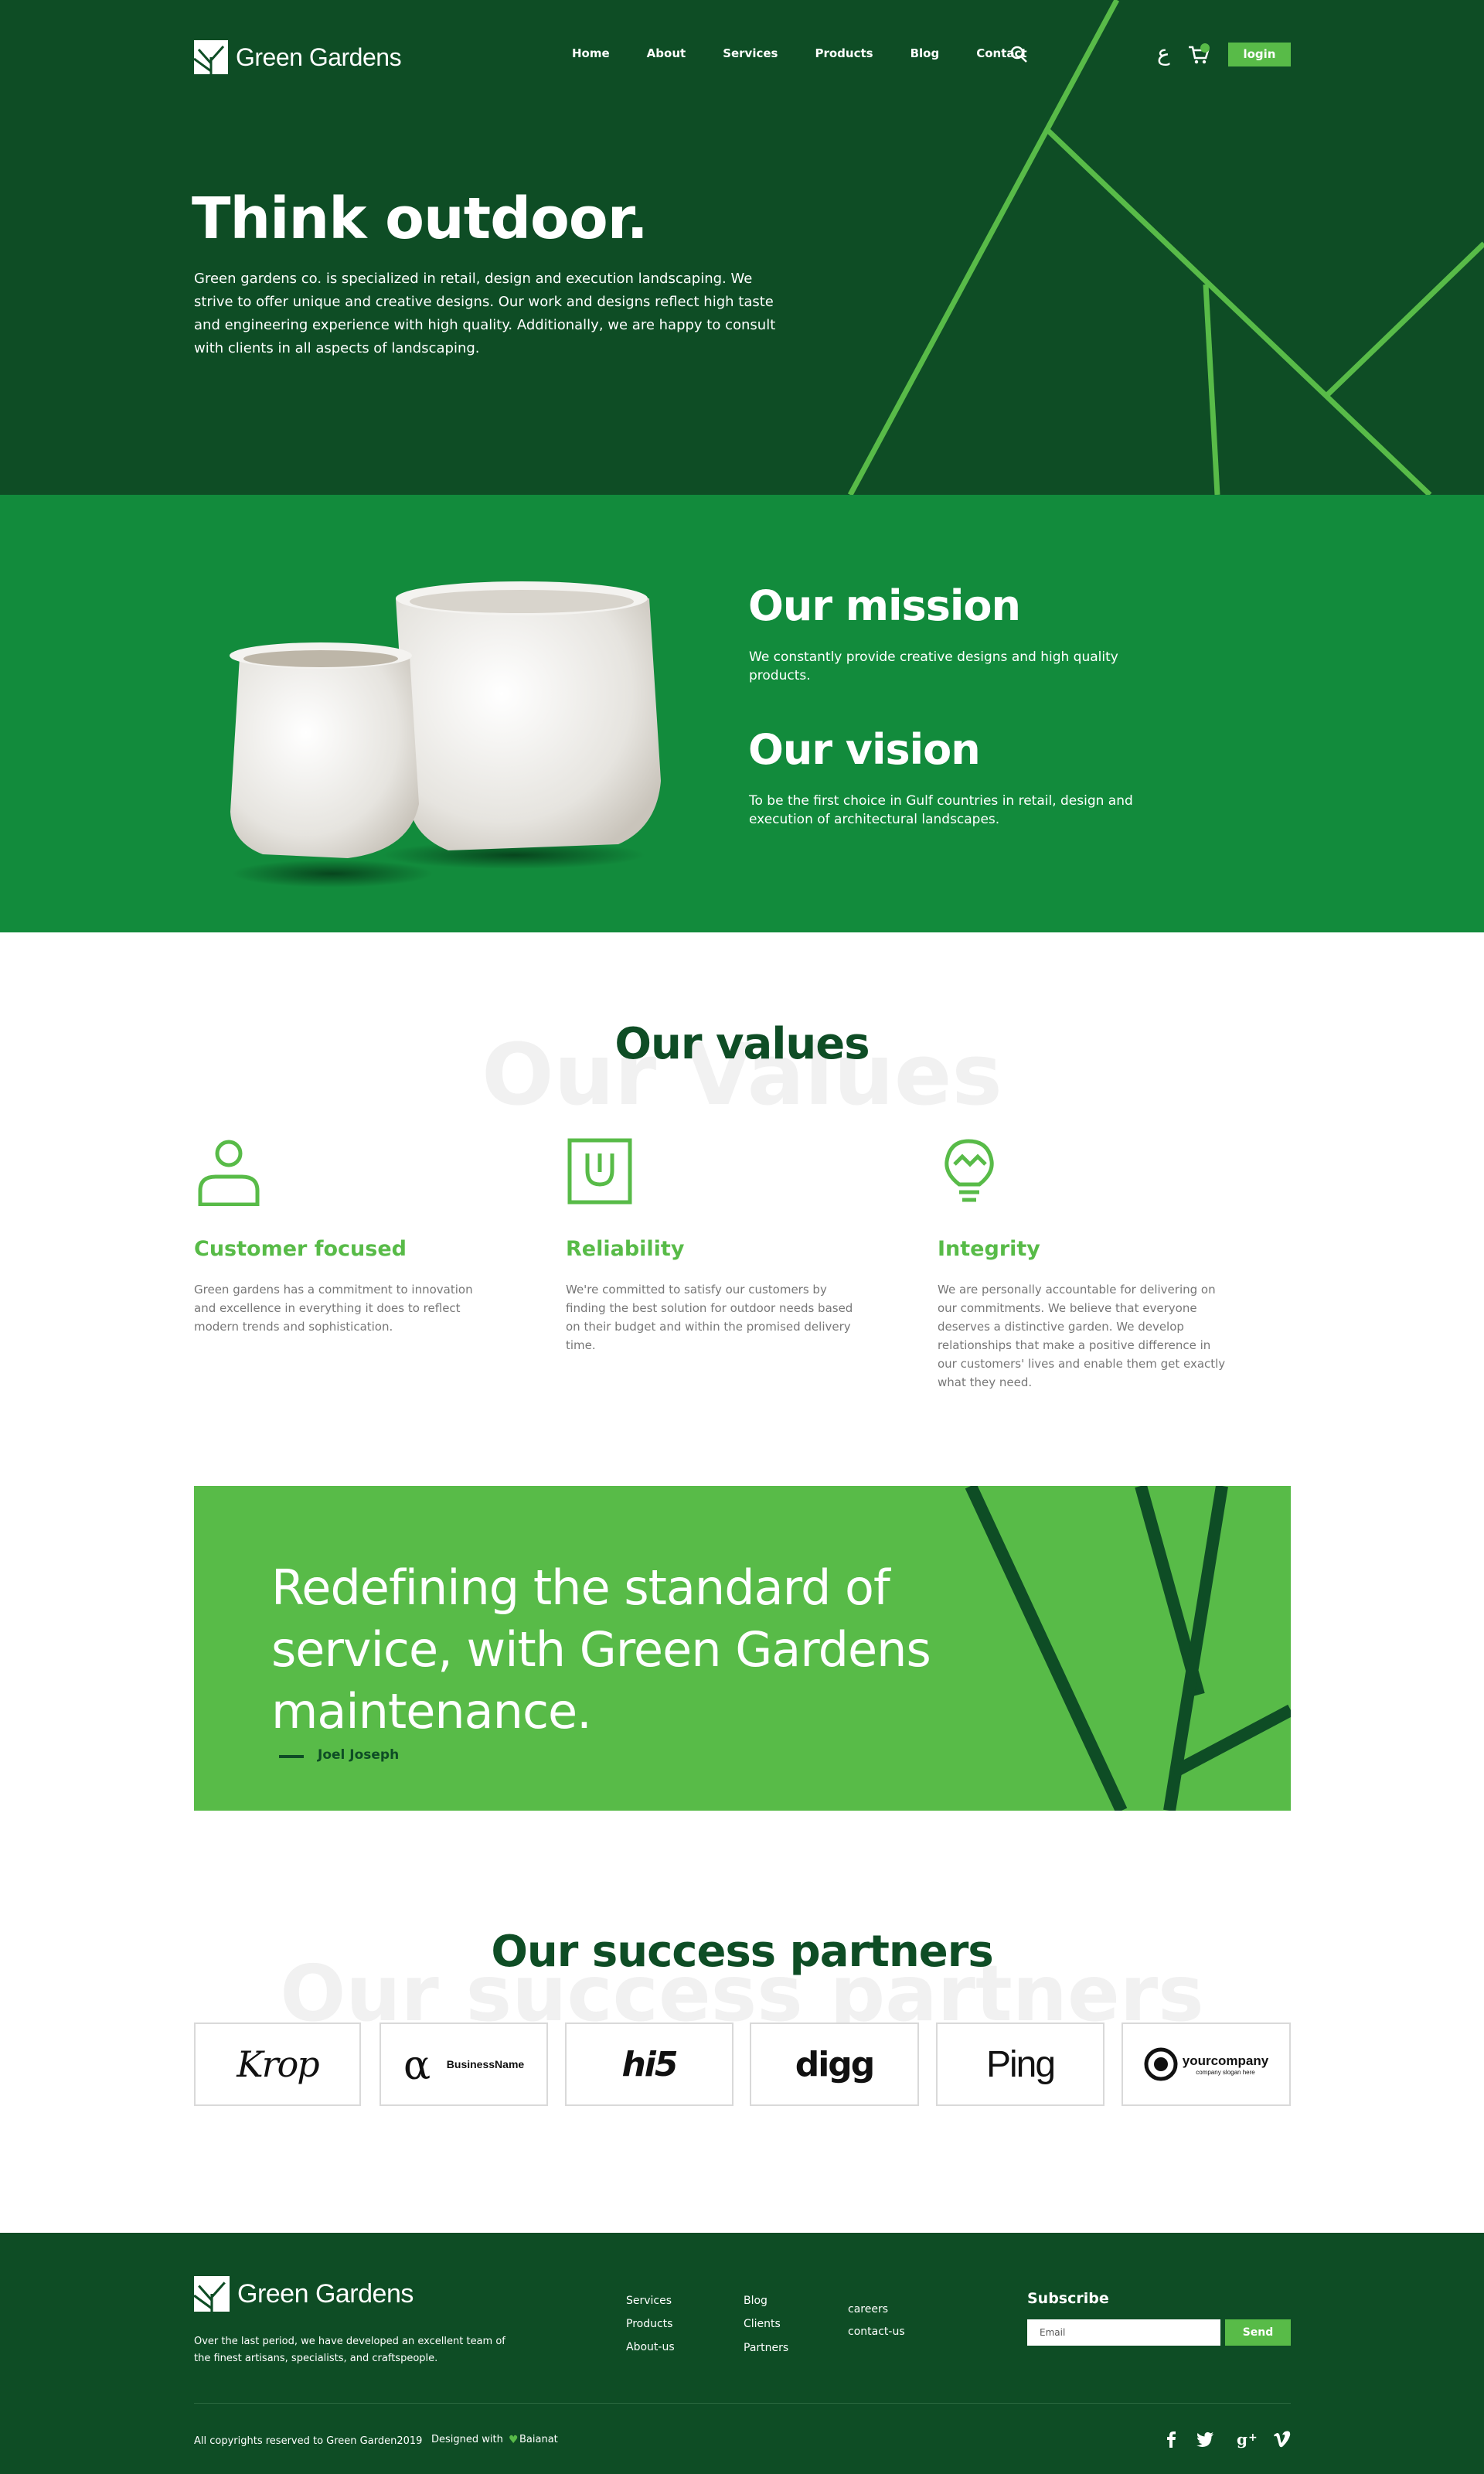  I want to click on footer-link-blog: Blog, so click(756, 2301).